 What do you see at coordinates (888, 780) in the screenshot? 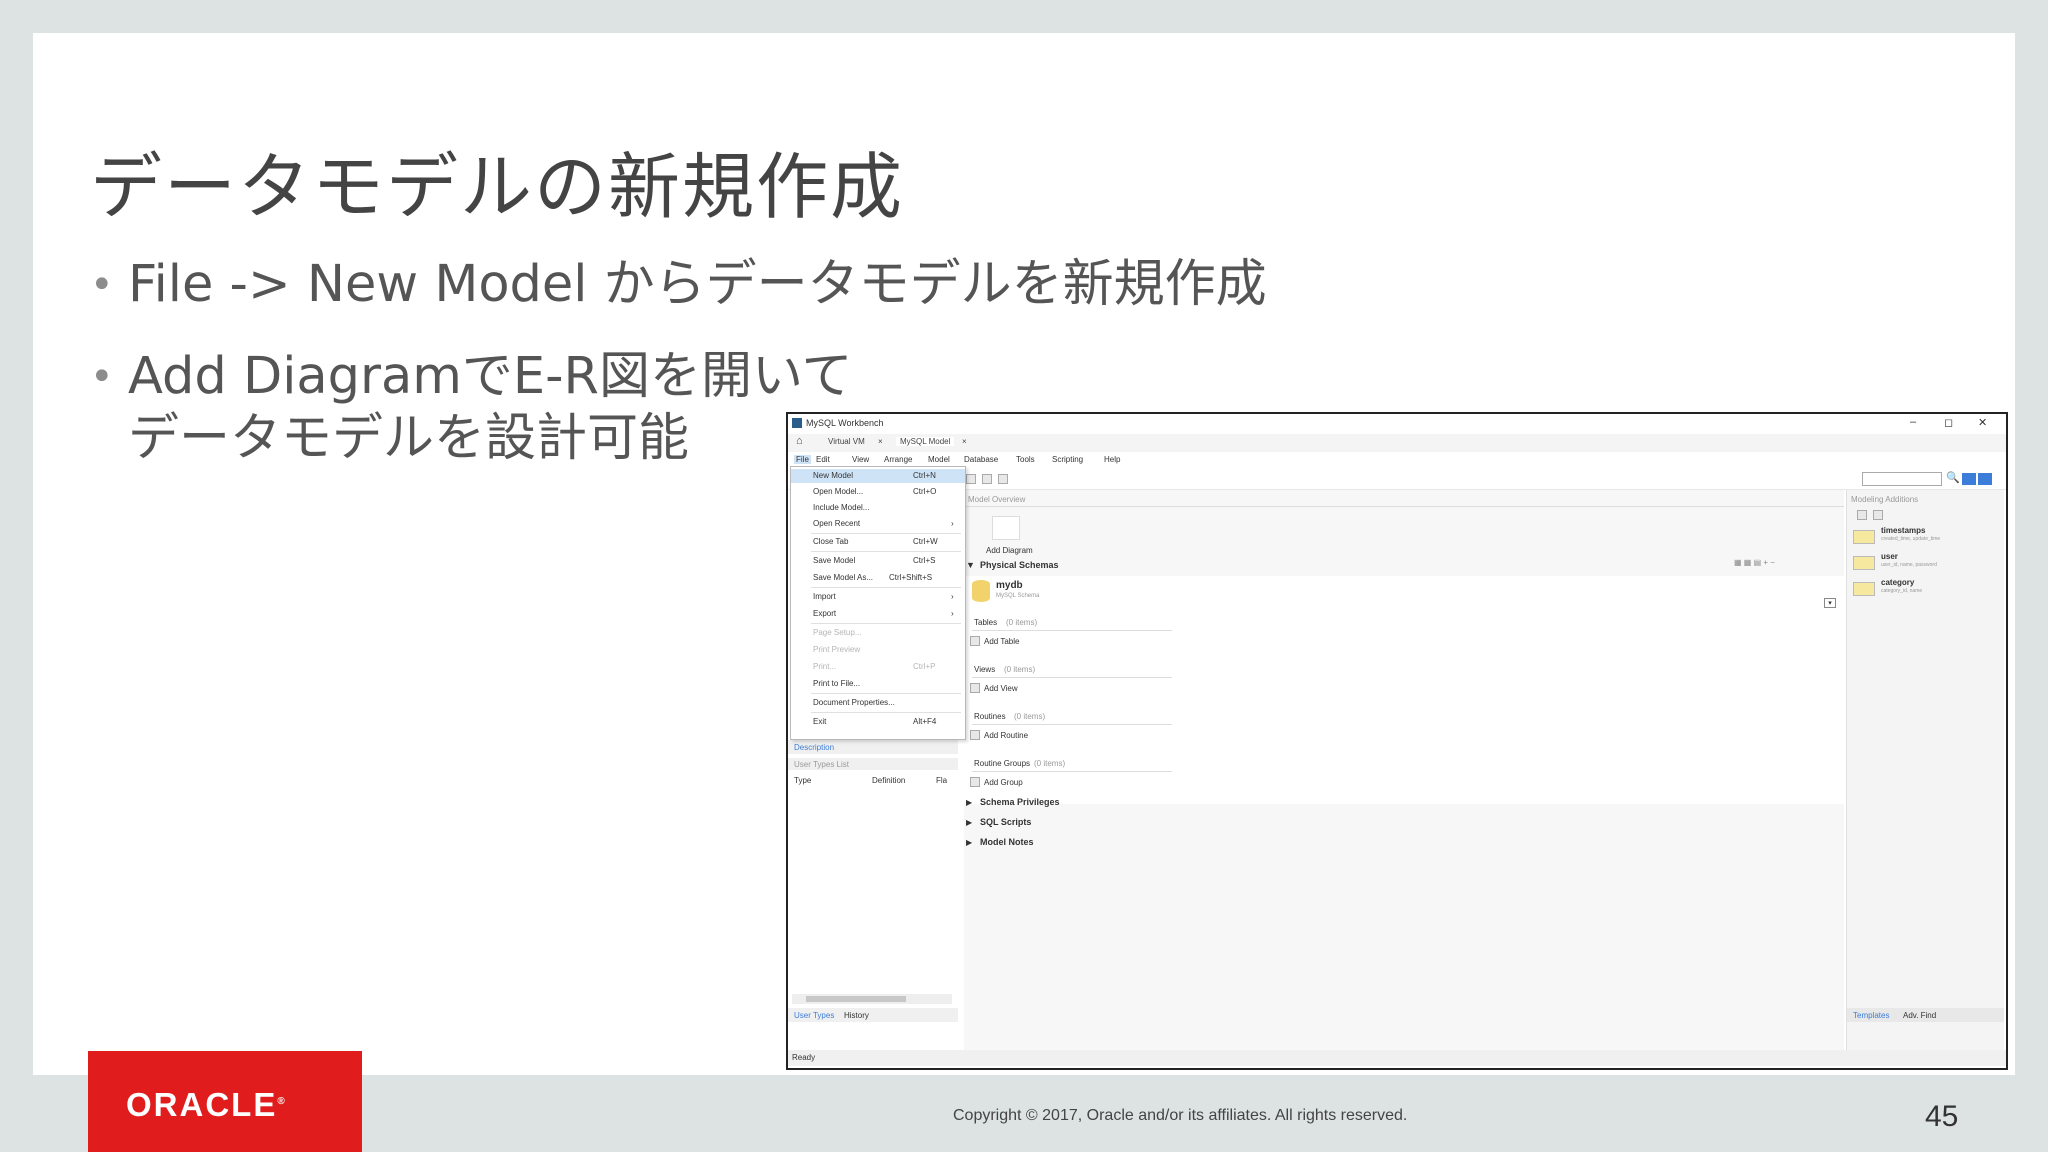
I see `column-header-definition: Definition` at bounding box center [888, 780].